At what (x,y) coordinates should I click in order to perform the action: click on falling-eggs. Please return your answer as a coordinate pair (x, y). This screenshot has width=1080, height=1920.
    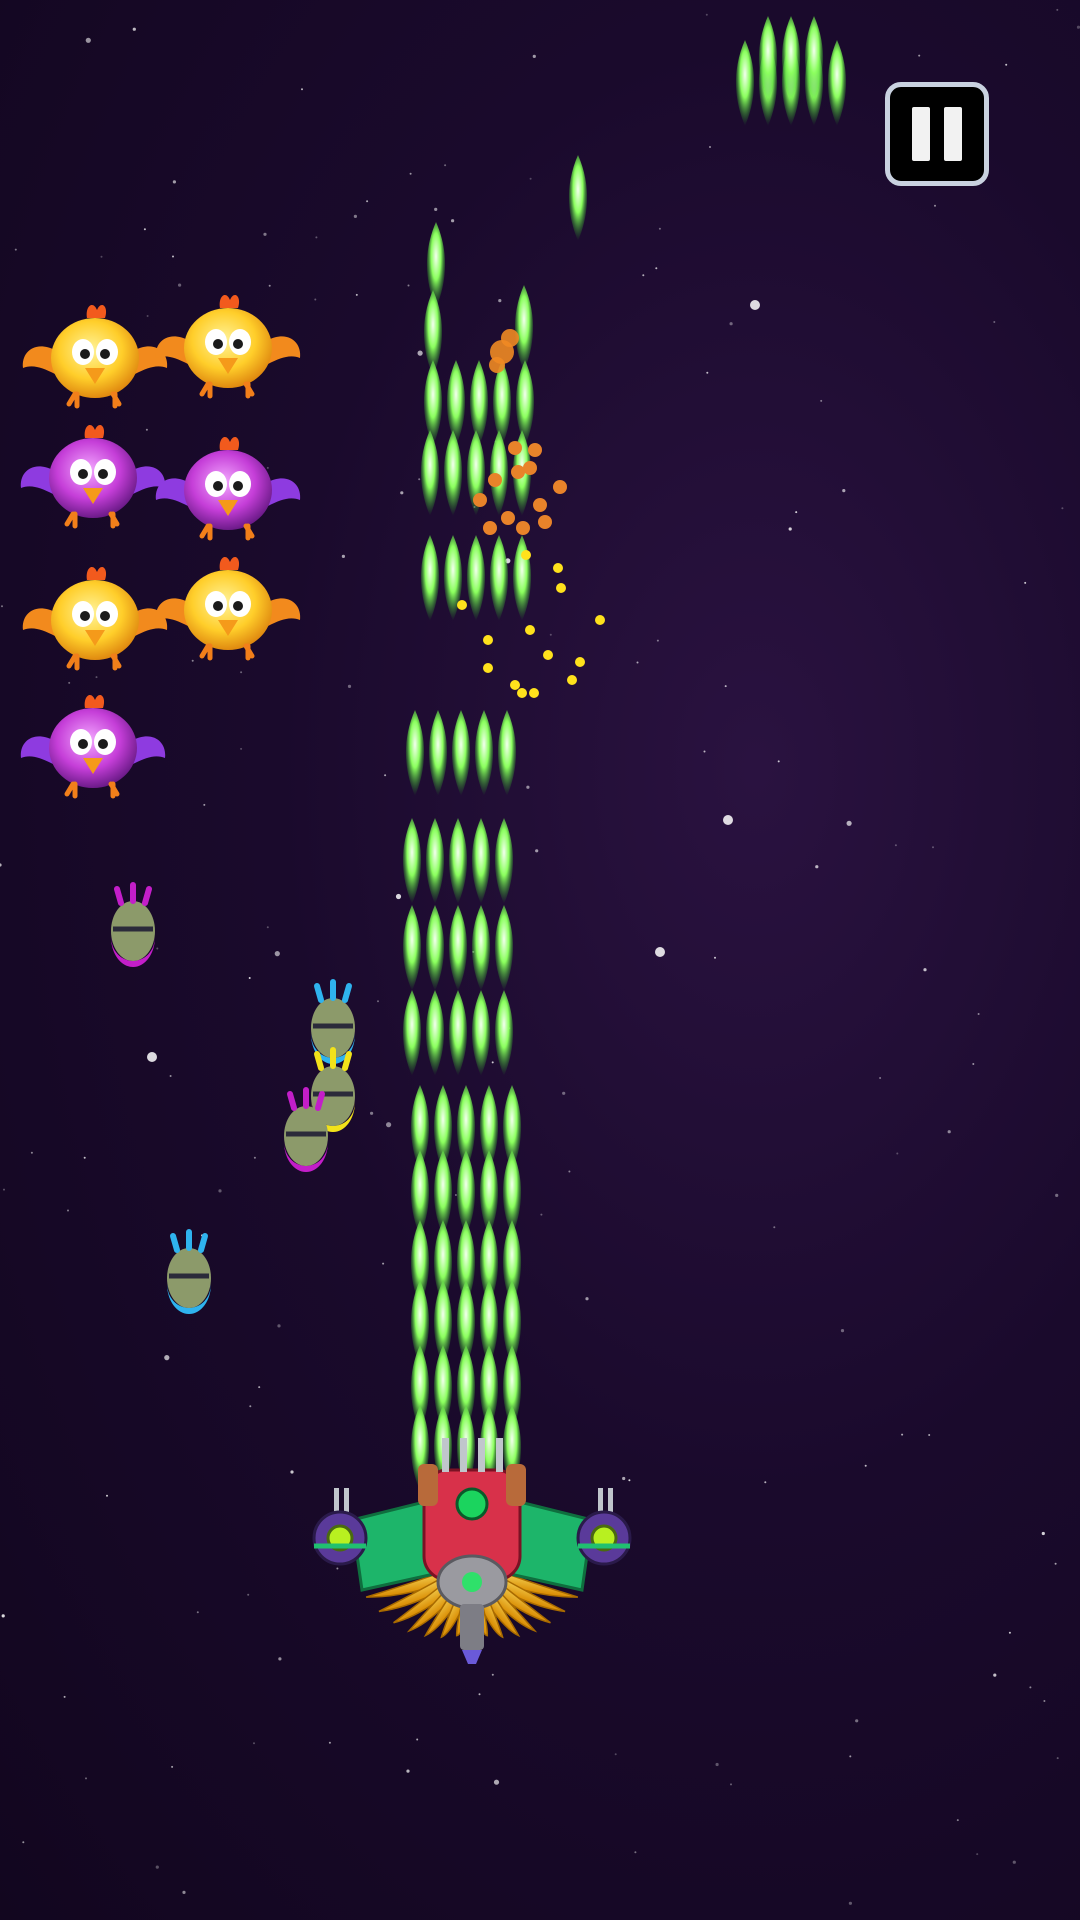
    Looking at the image, I should click on (233, 1098).